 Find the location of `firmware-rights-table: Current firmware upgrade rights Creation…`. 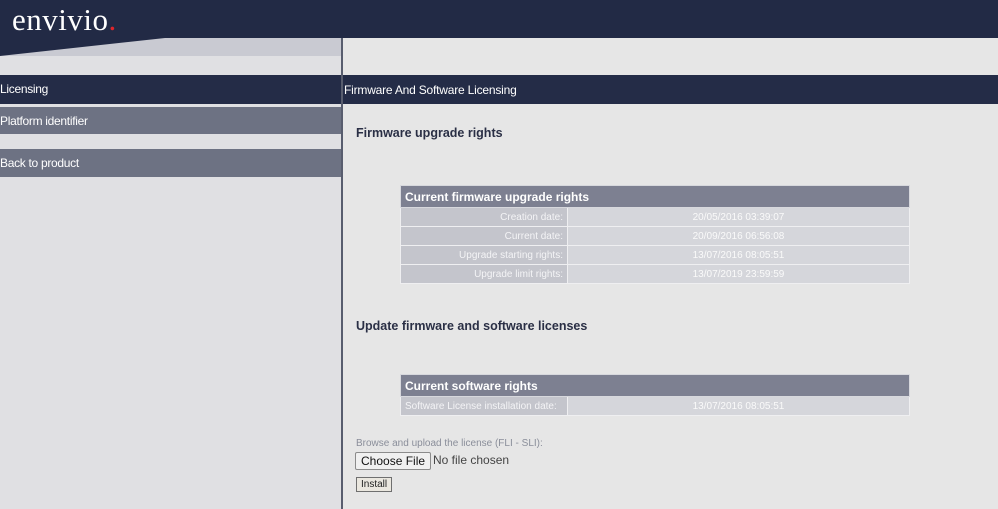

firmware-rights-table: Current firmware upgrade rights Creation… is located at coordinates (655, 234).